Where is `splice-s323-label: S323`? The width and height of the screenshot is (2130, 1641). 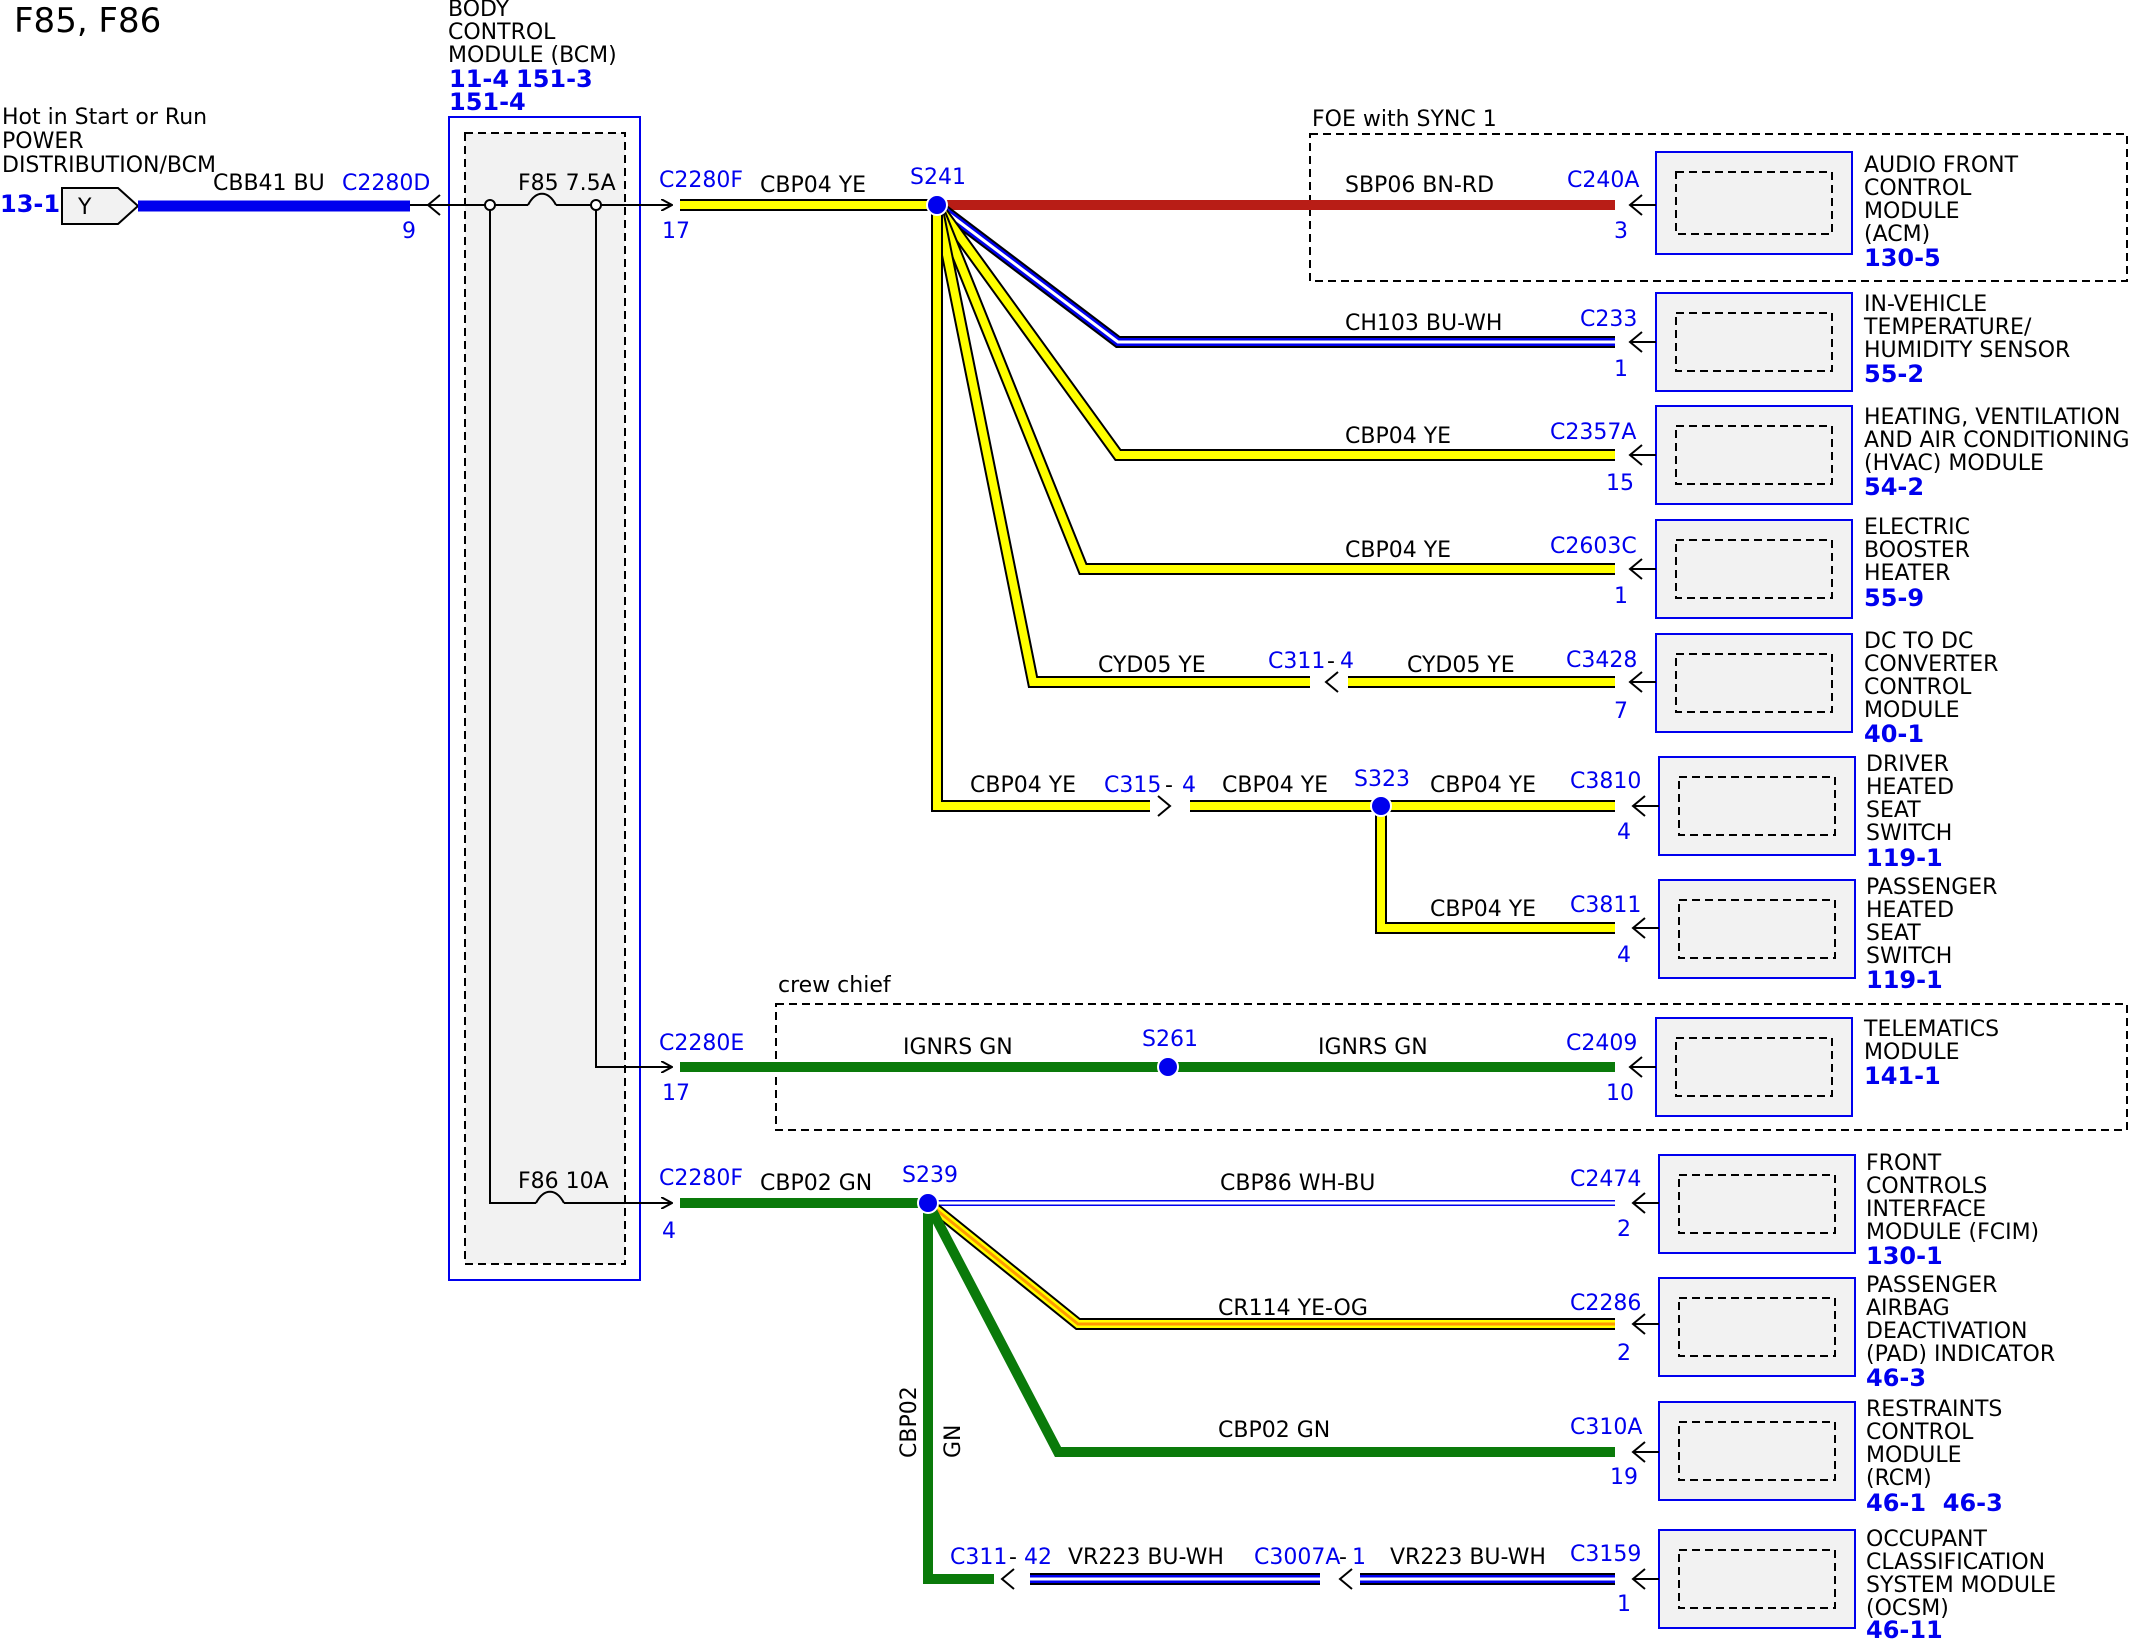 splice-s323-label: S323 is located at coordinates (1382, 779).